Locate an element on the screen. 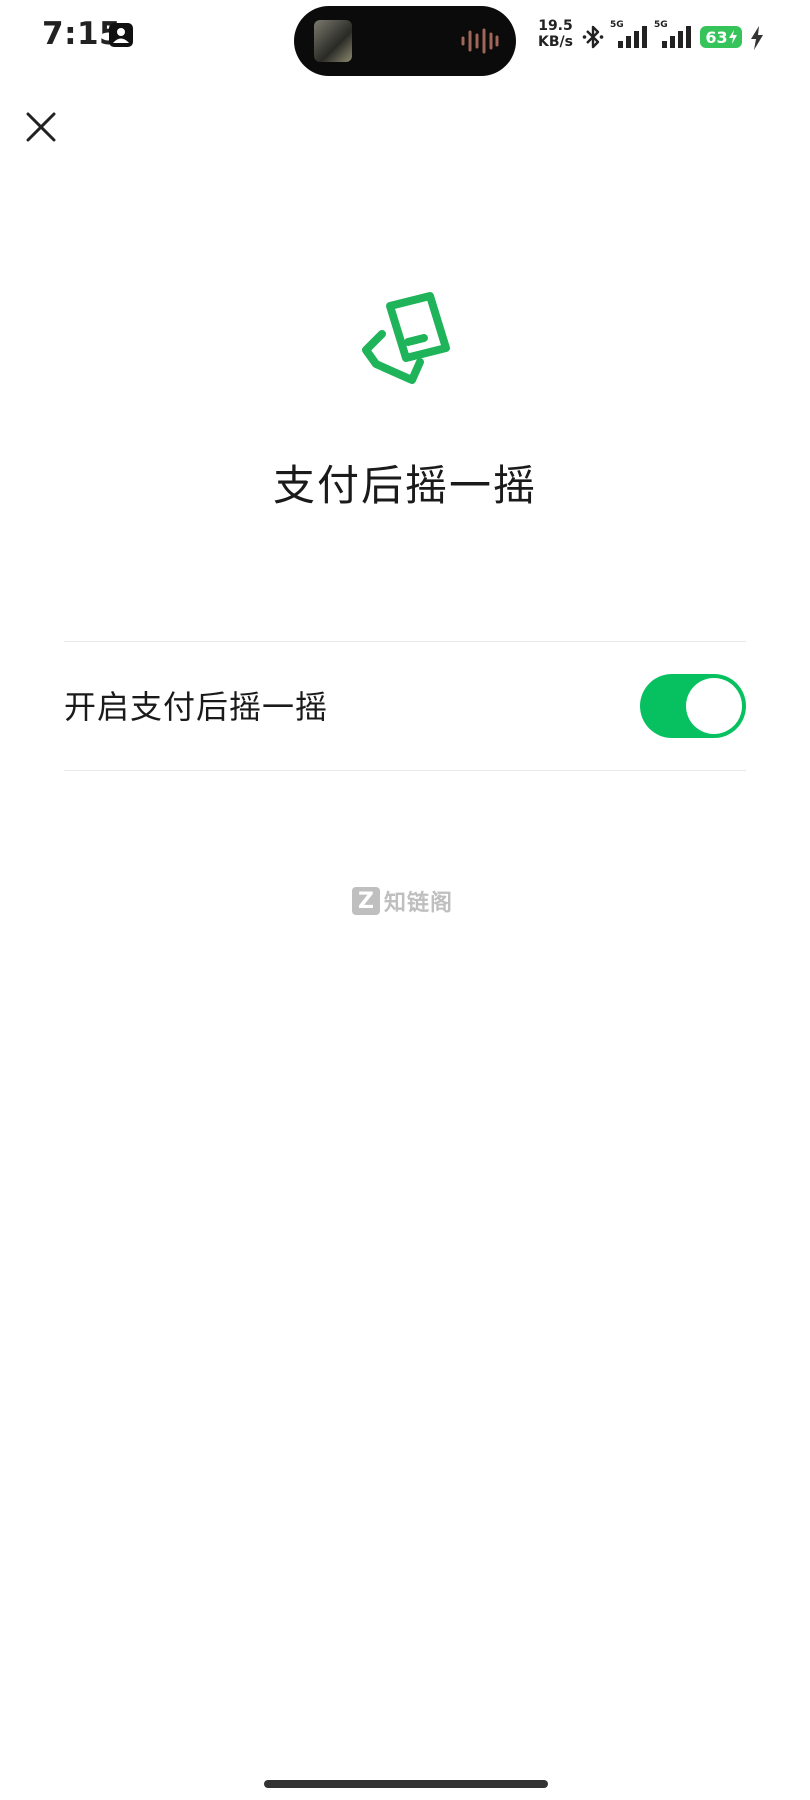 Image resolution: width=810 pixels, height=1800 pixels. bluetooth-icon is located at coordinates (593, 37).